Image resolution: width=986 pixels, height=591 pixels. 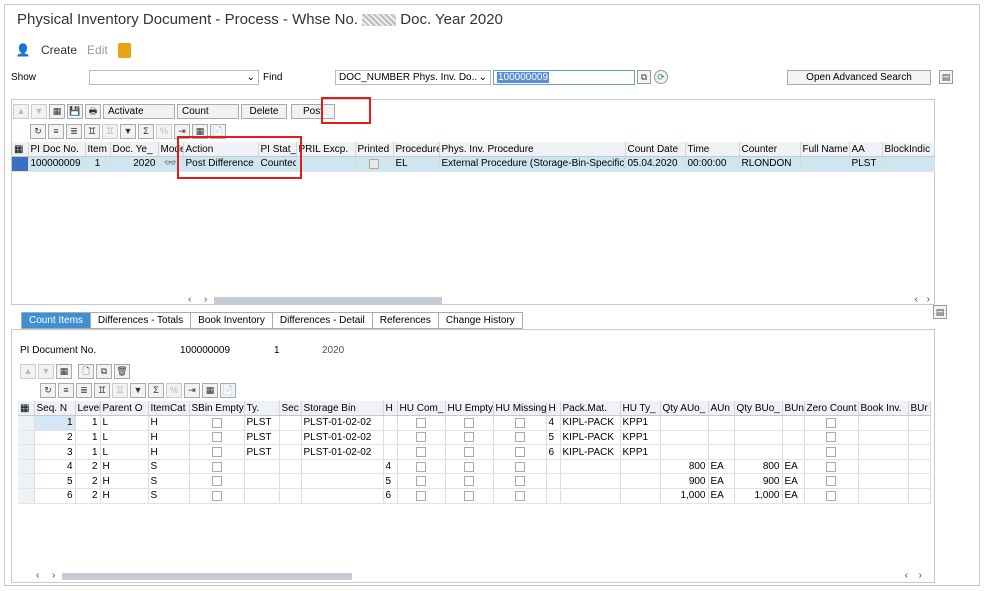 What do you see at coordinates (217, 409) in the screenshot?
I see `col-header: SBin Empty` at bounding box center [217, 409].